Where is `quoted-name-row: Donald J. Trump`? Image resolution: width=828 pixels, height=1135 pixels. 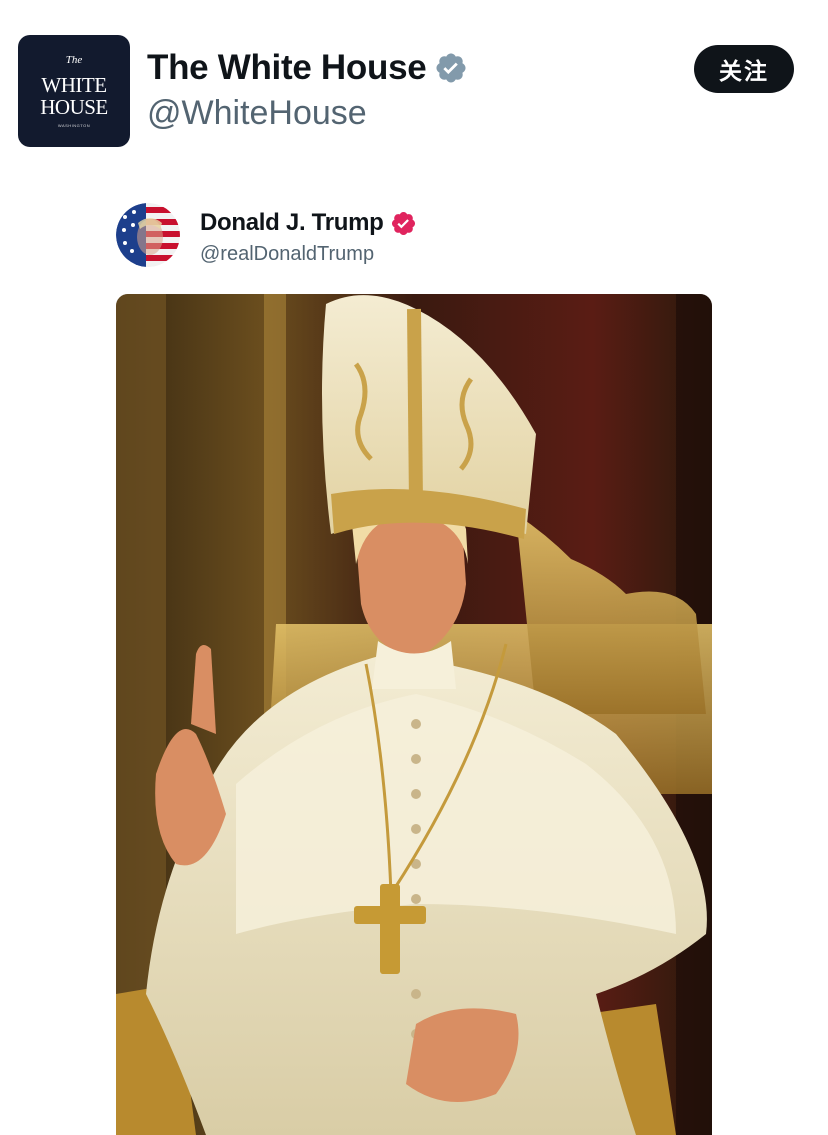
quoted-name-row: Donald J. Trump is located at coordinates (308, 223).